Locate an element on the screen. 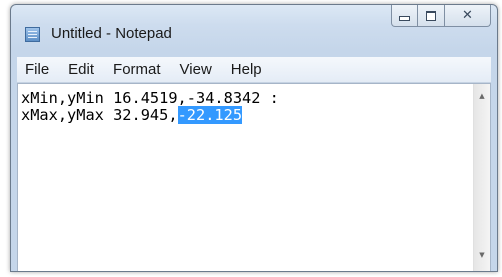 The height and width of the screenshot is (277, 502). text-line-2-prefix: xMax,yMax 32.945, is located at coordinates (99, 115).